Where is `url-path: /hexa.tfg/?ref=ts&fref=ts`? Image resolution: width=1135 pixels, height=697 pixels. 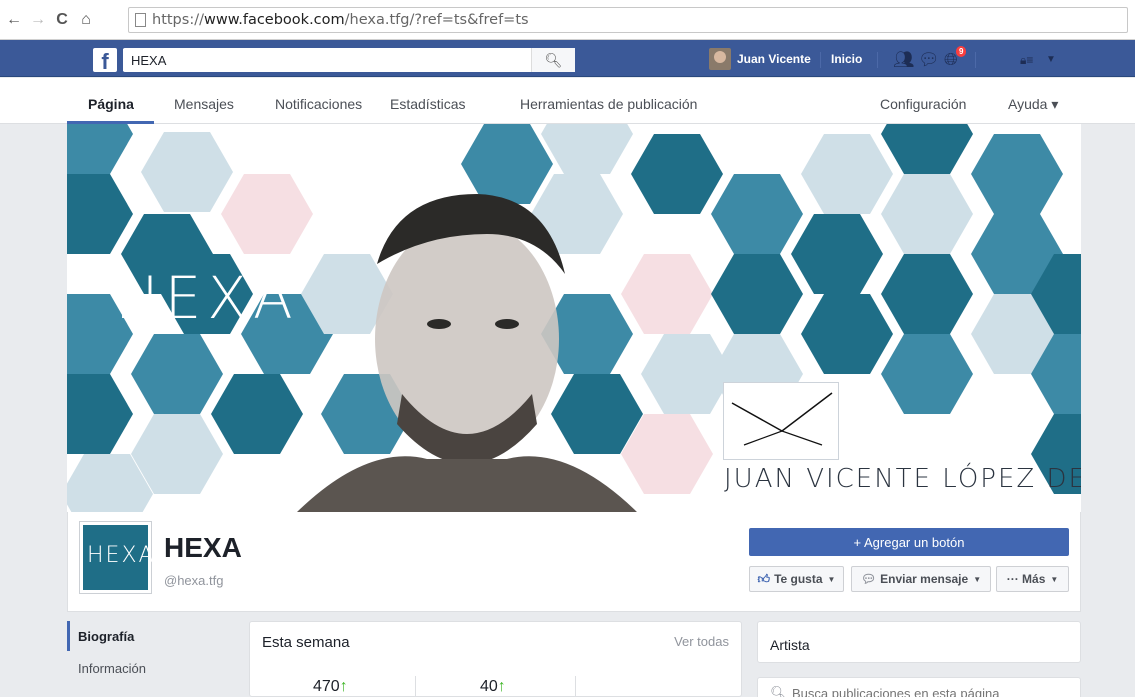 url-path: /hexa.tfg/?ref=ts&fref=ts is located at coordinates (436, 20).